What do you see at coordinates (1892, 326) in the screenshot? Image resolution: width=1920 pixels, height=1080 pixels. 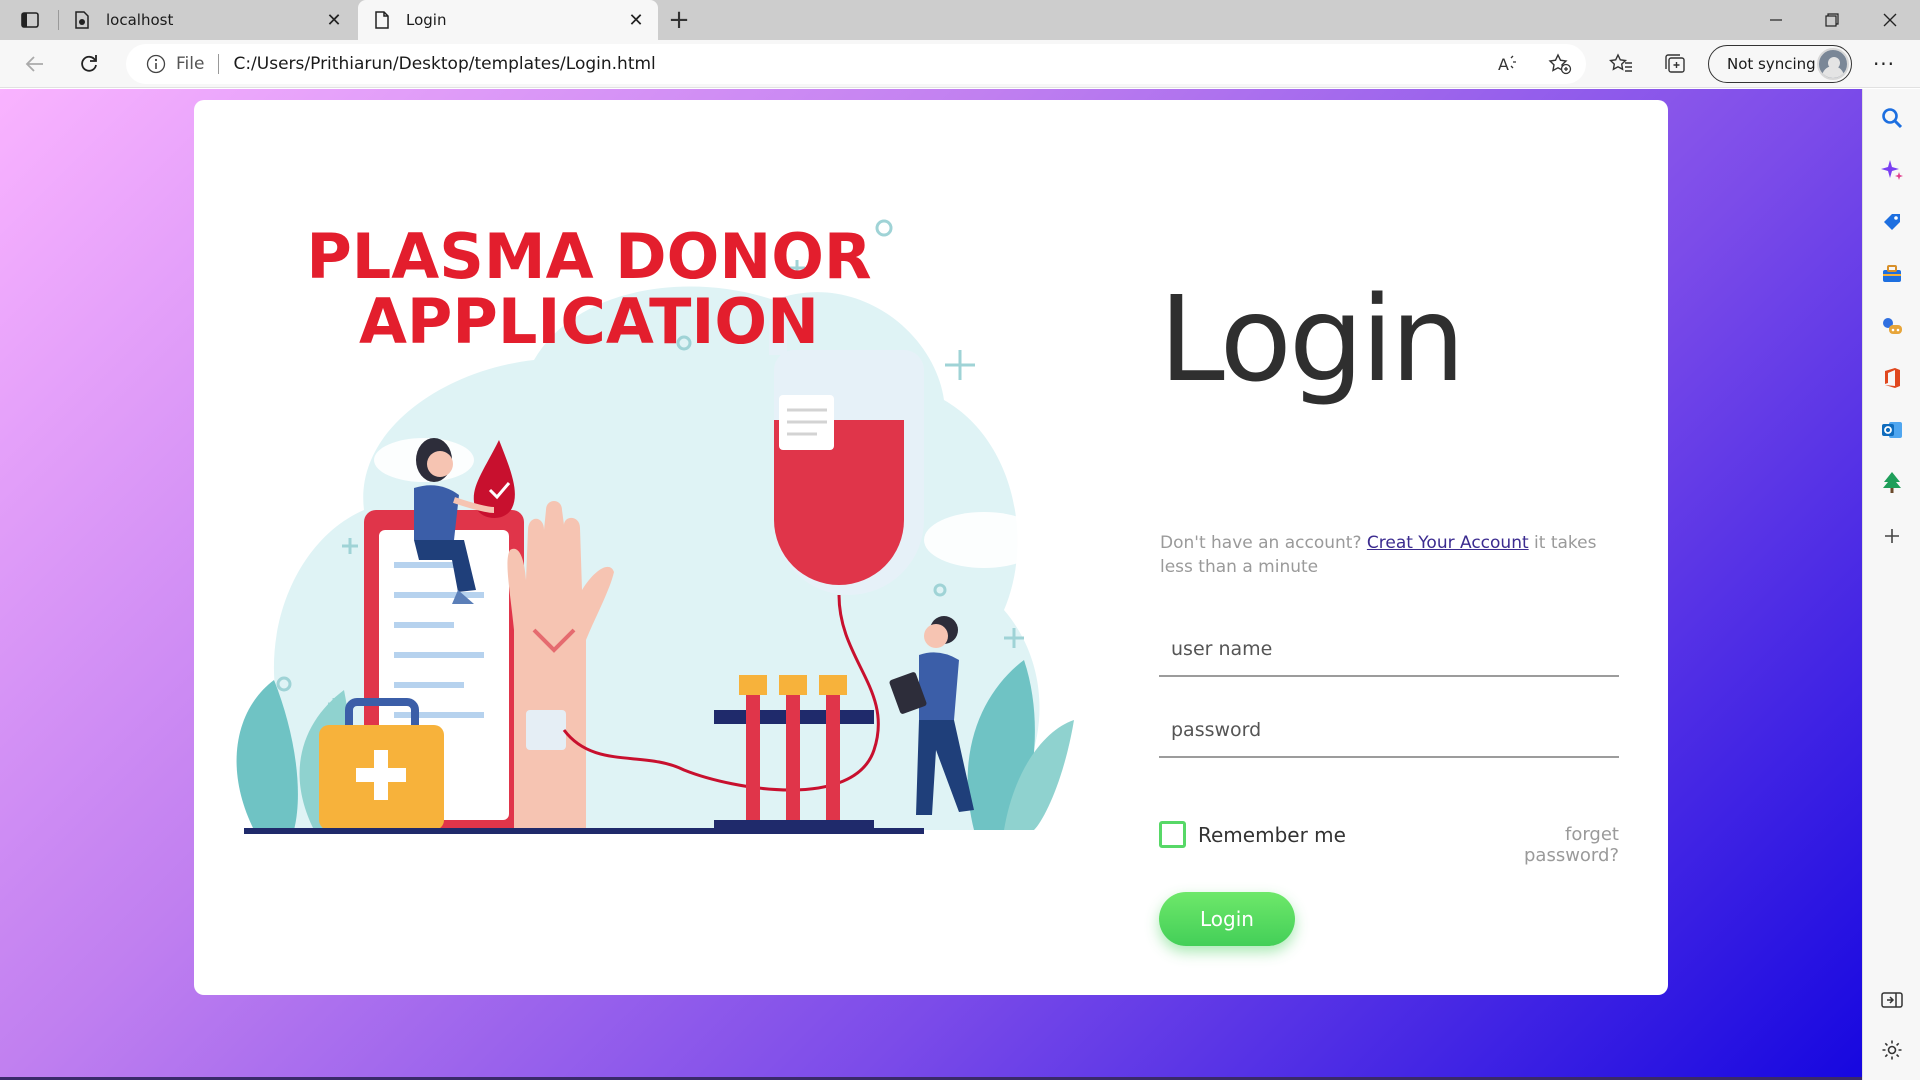 I see `games-icon` at bounding box center [1892, 326].